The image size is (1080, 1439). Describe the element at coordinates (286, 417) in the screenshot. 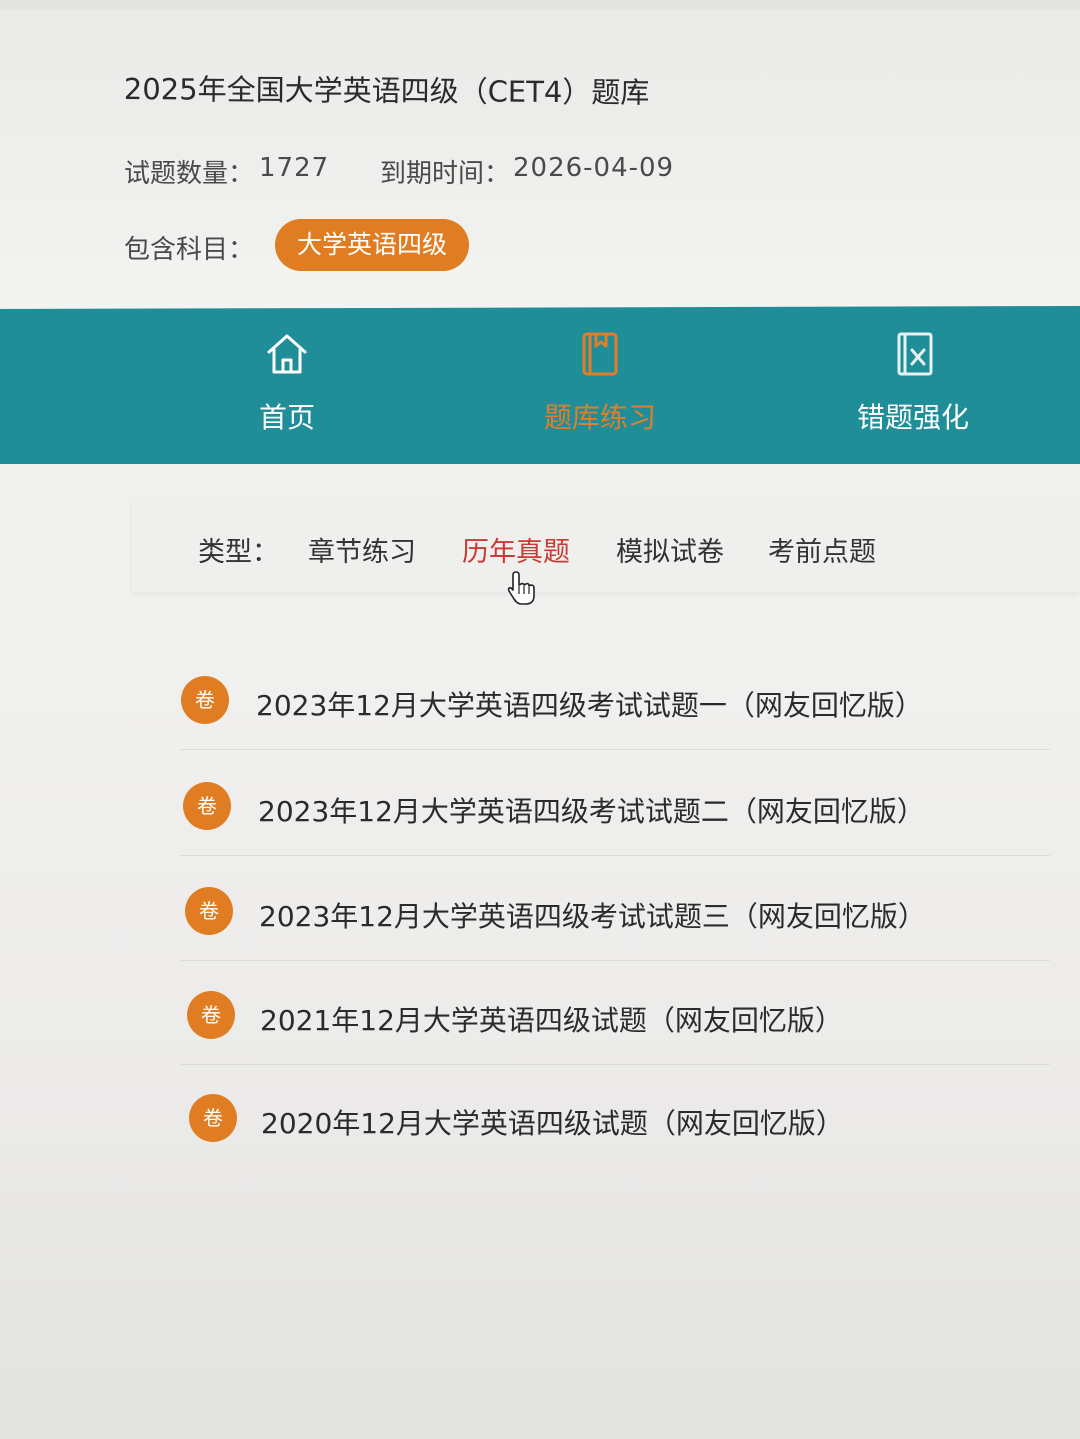

I see `nav-label-home: 首页` at that location.